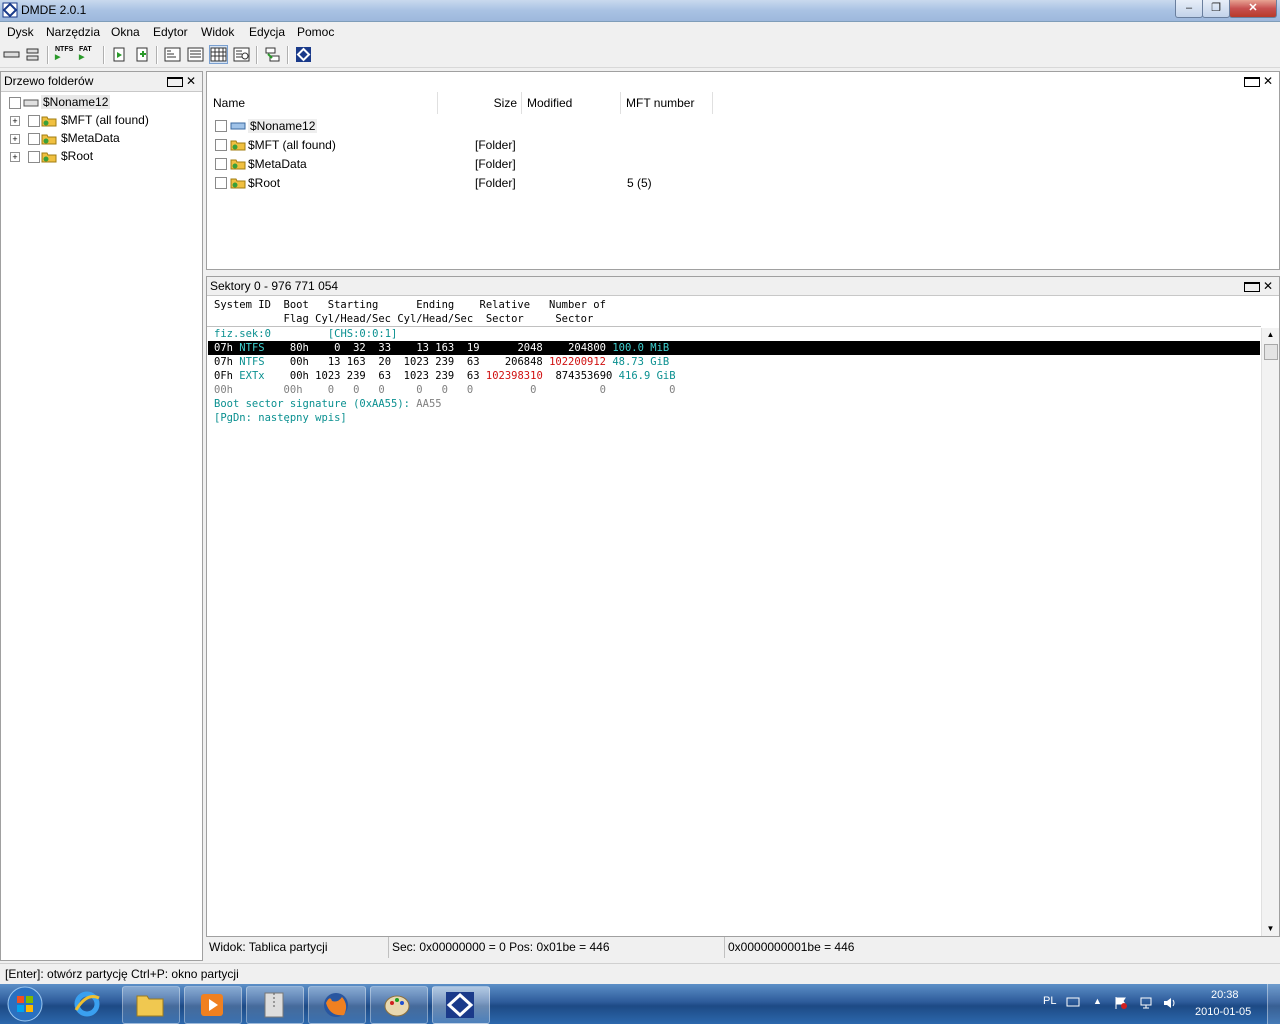 This screenshot has width=1280, height=1024. I want to click on scroll-up-icon: ▲, so click(1270, 335).